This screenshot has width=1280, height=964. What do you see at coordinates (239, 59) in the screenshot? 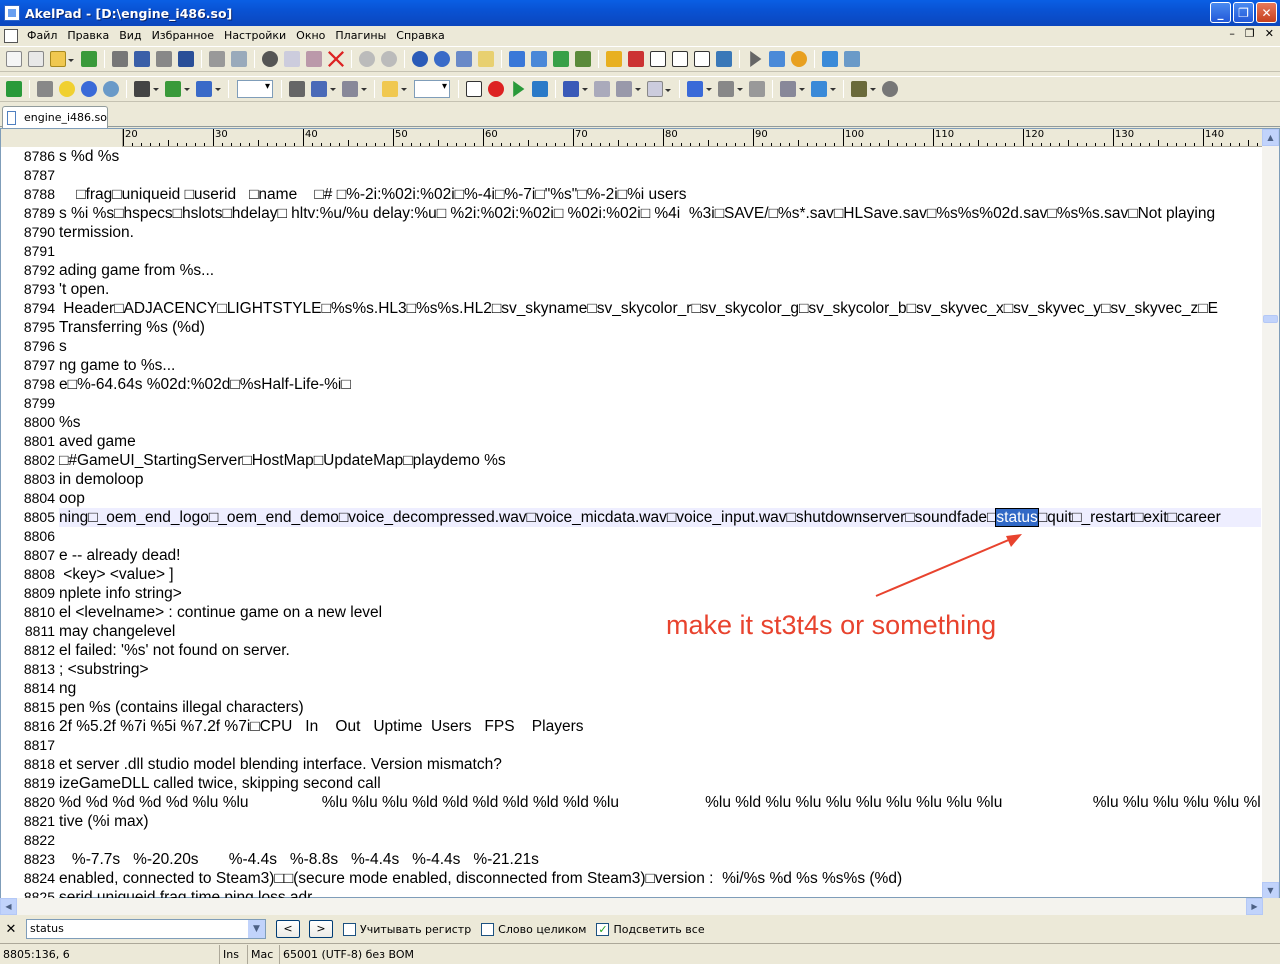
I see `print-preview-icon` at bounding box center [239, 59].